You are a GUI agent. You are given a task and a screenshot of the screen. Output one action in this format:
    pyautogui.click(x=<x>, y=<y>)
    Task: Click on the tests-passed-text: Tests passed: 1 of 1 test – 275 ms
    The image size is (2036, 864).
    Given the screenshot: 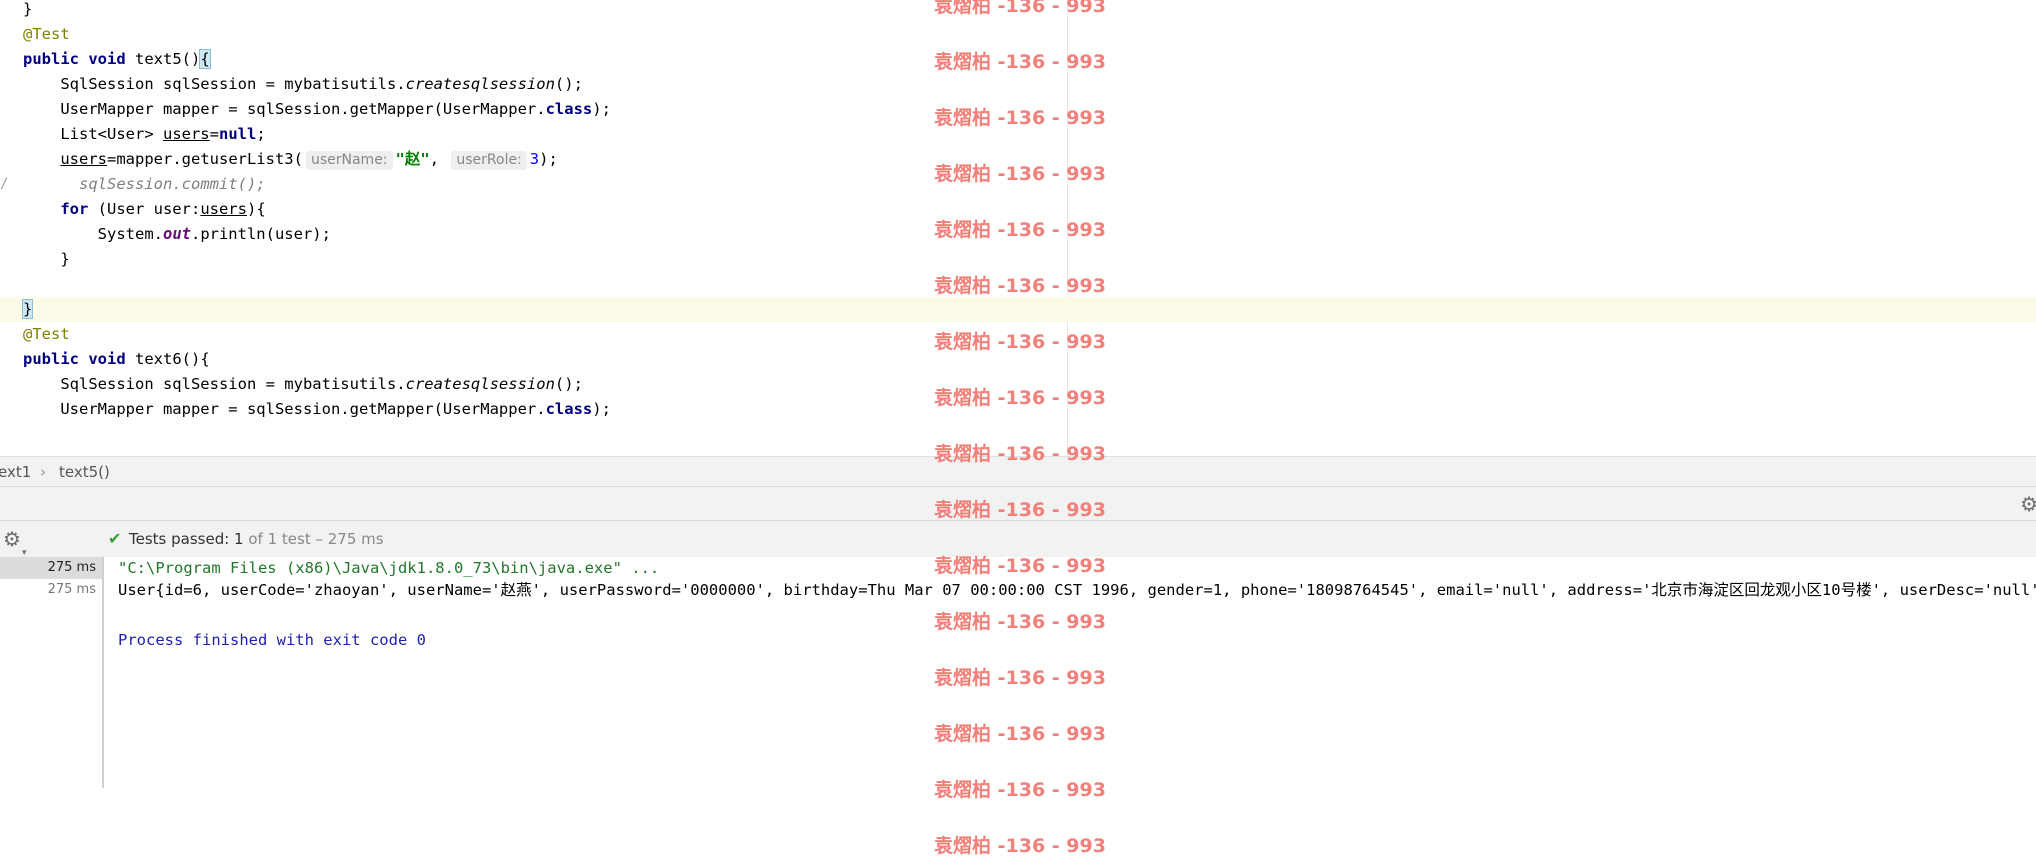 What is the action you would take?
    pyautogui.click(x=256, y=539)
    